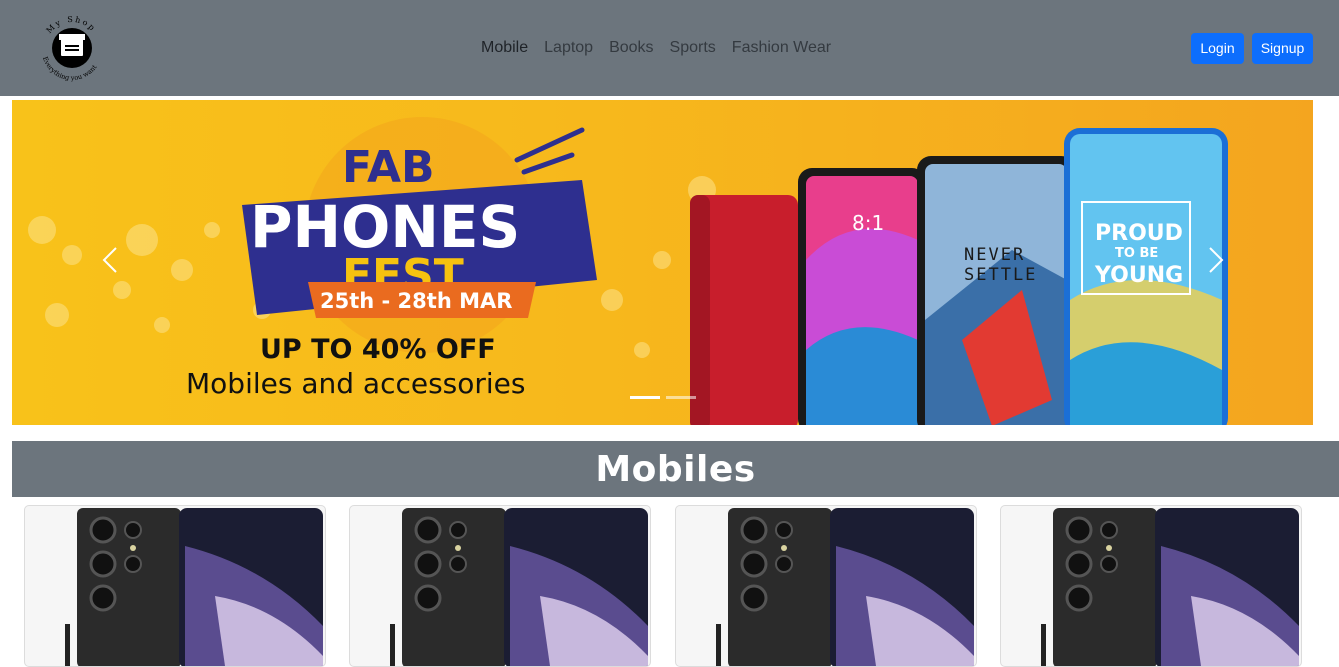  Describe the element at coordinates (1139, 233) in the screenshot. I see `banner-phone-proud: PROUD` at that location.